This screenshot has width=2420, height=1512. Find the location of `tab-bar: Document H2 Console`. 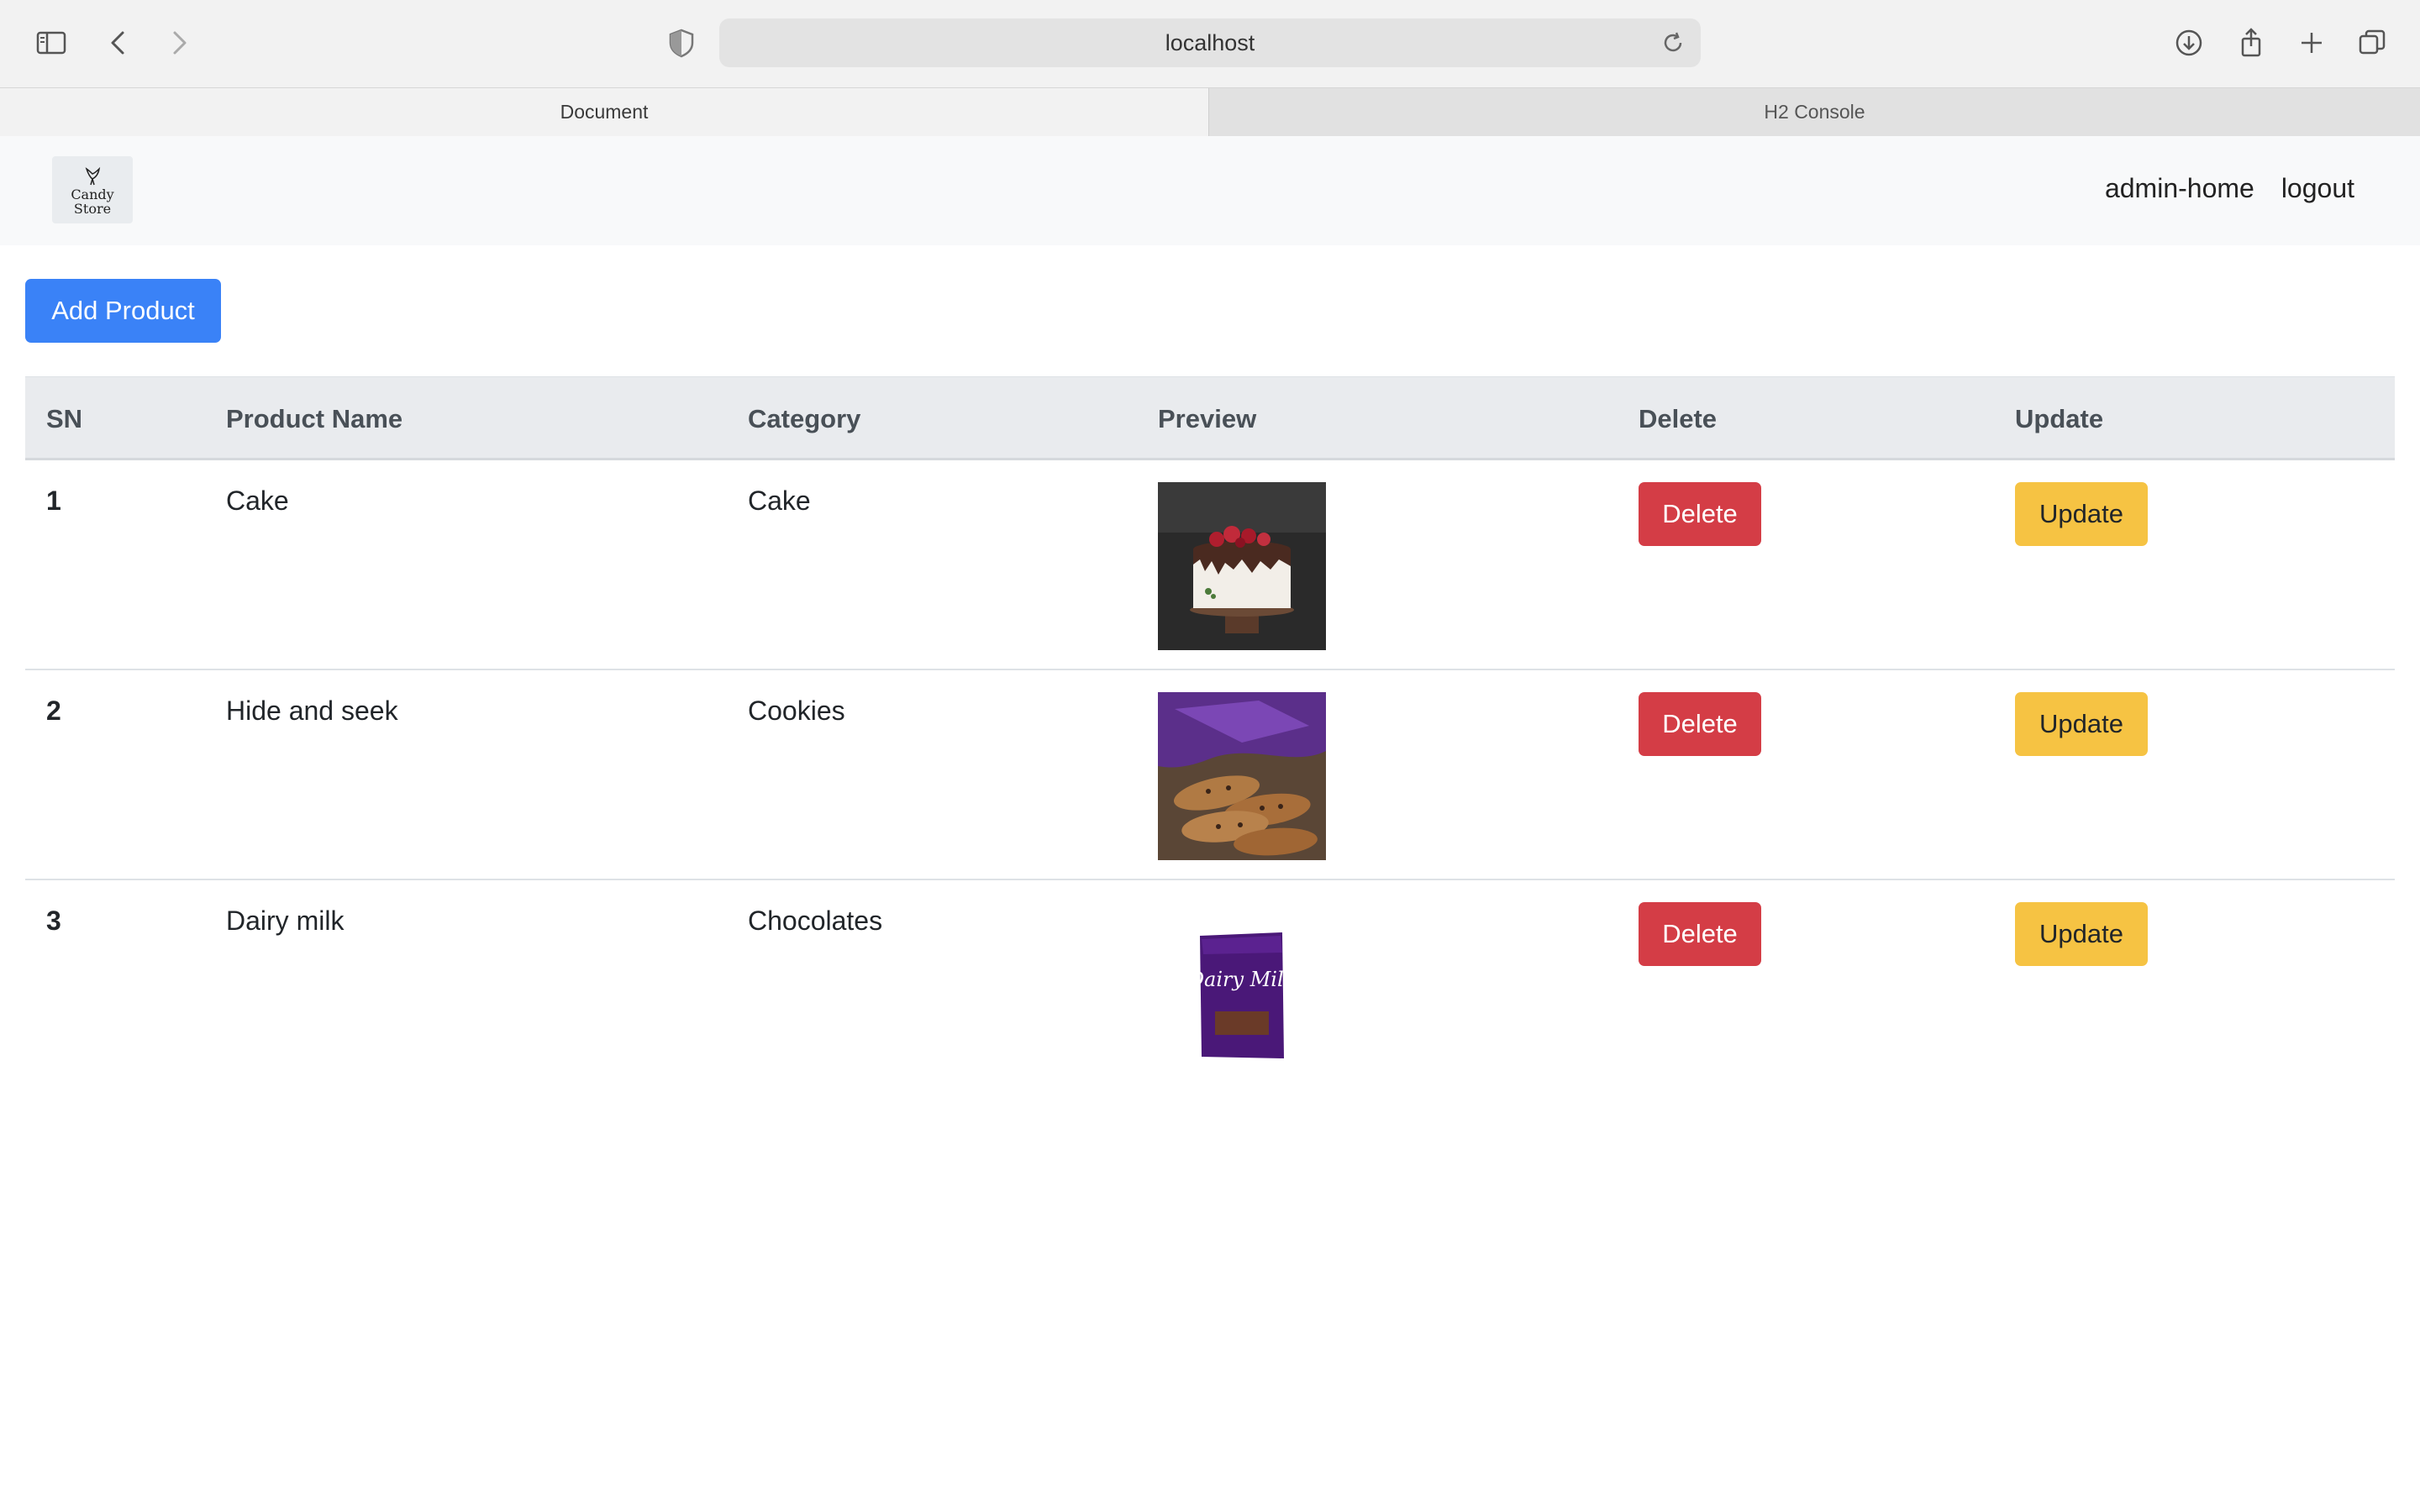

tab-bar: Document H2 Console is located at coordinates (1210, 111).